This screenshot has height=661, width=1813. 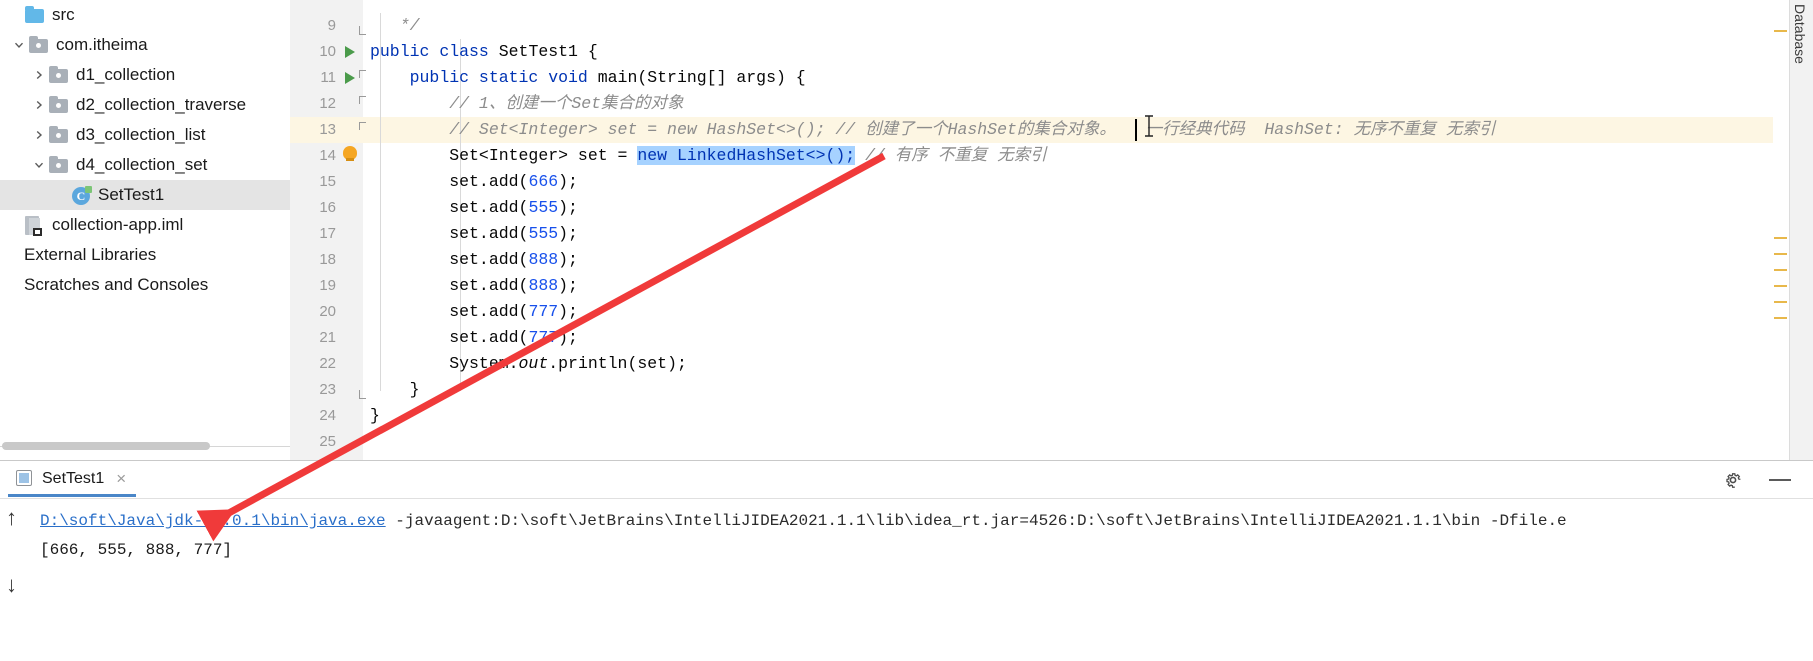 What do you see at coordinates (327, 233) in the screenshot?
I see `line-number: 17` at bounding box center [327, 233].